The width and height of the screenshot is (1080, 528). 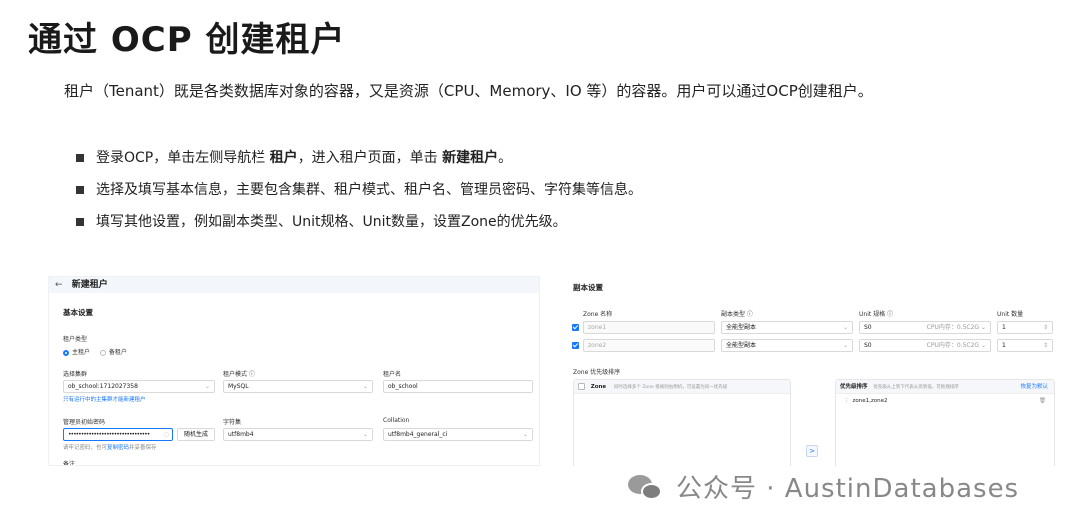 I want to click on bullet-item: 填写其他设置，例如副本类型、Unit规格、Unit数量，设置Zone的优先级。, so click(x=359, y=228).